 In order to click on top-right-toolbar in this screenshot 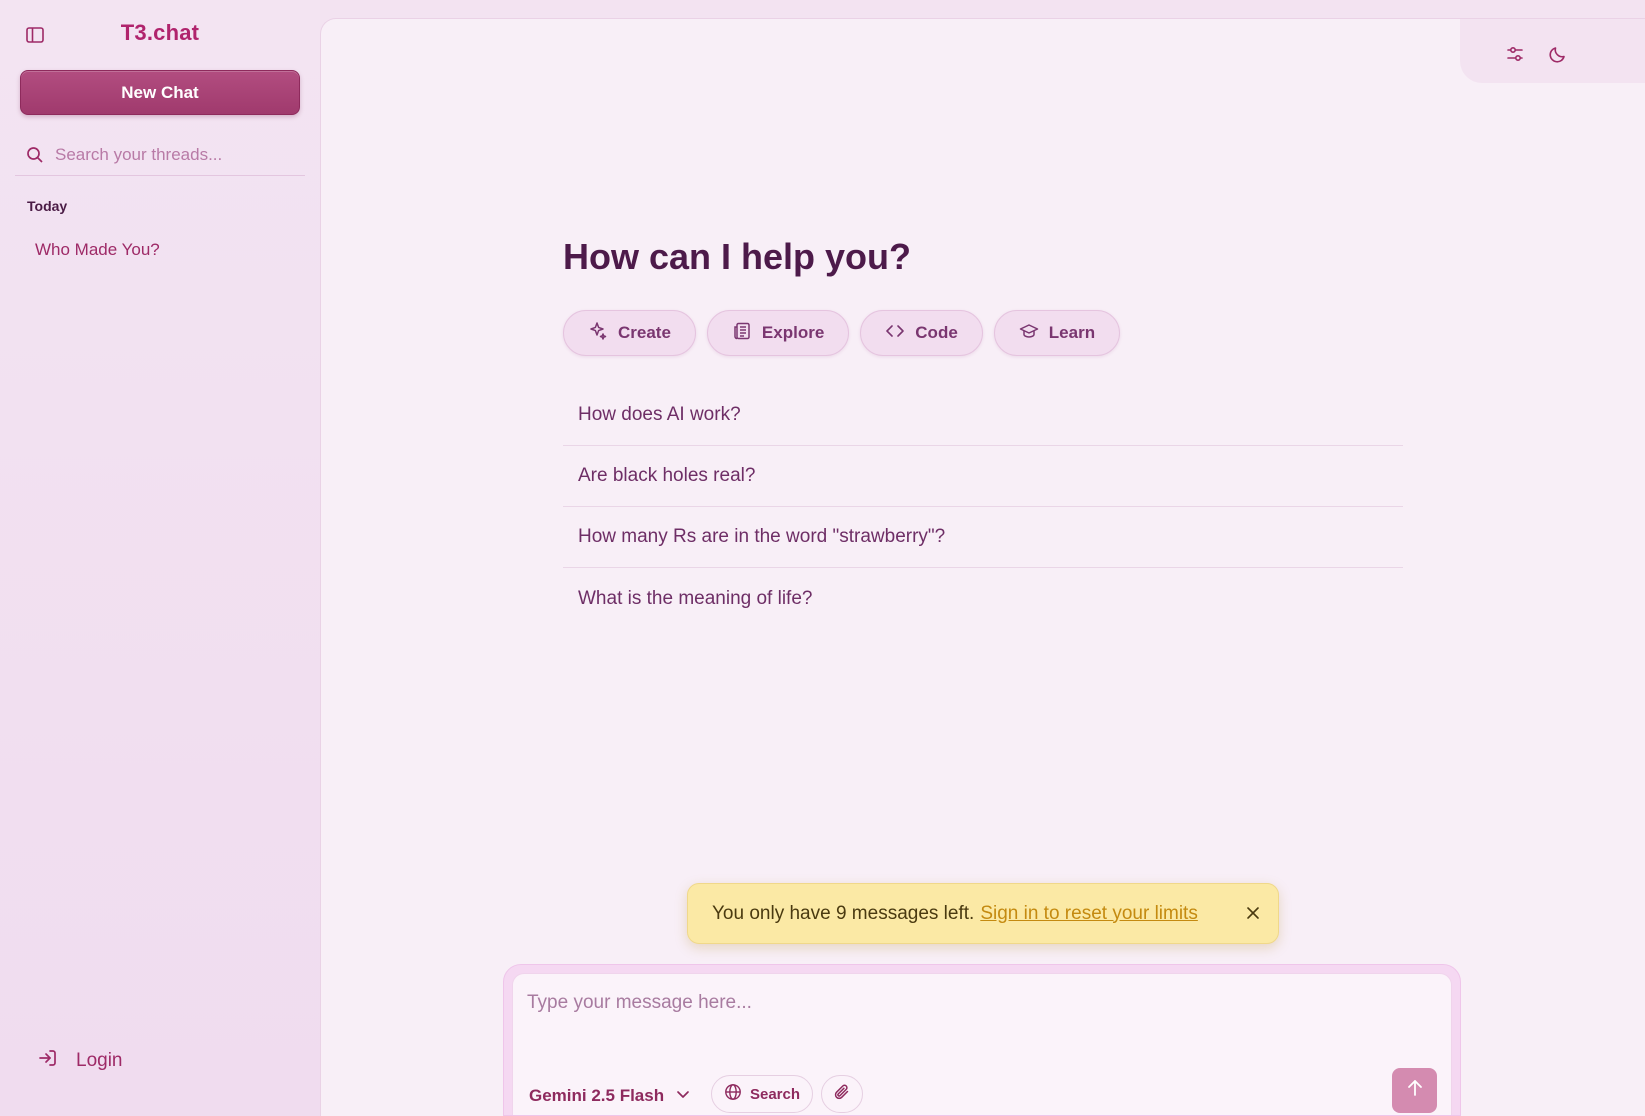, I will do `click(1552, 51)`.